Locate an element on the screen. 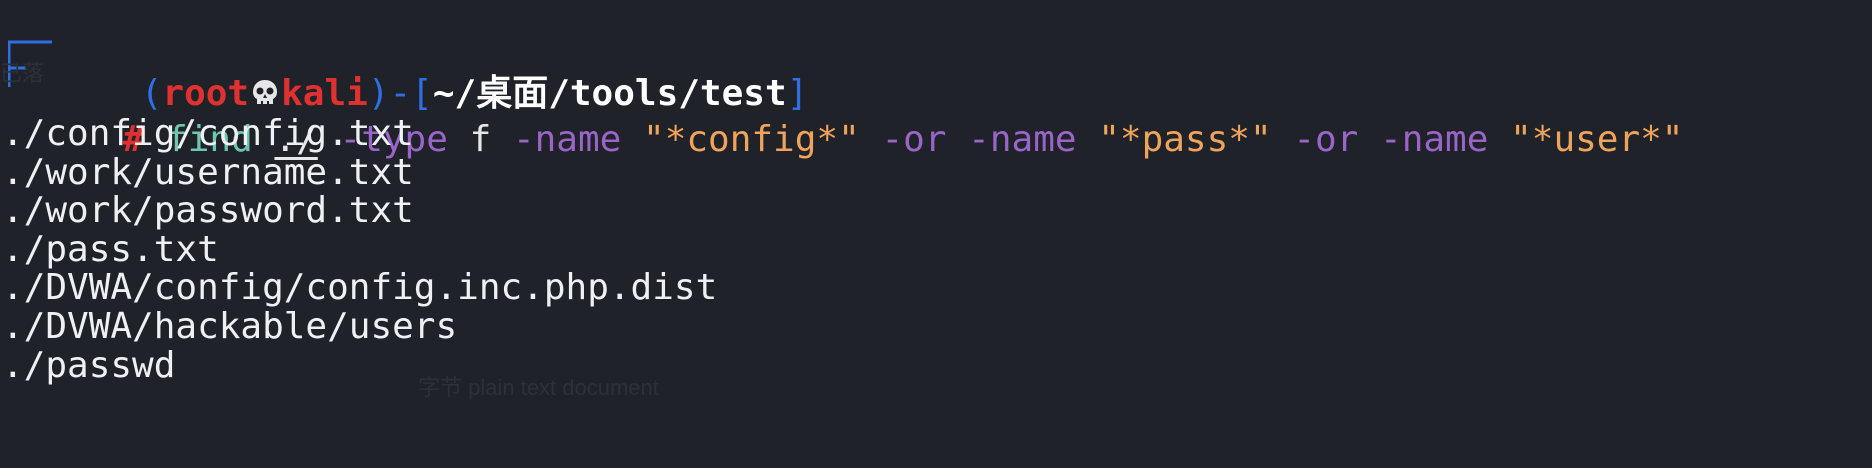  output-line: ./work/password.txt is located at coordinates (208, 211).